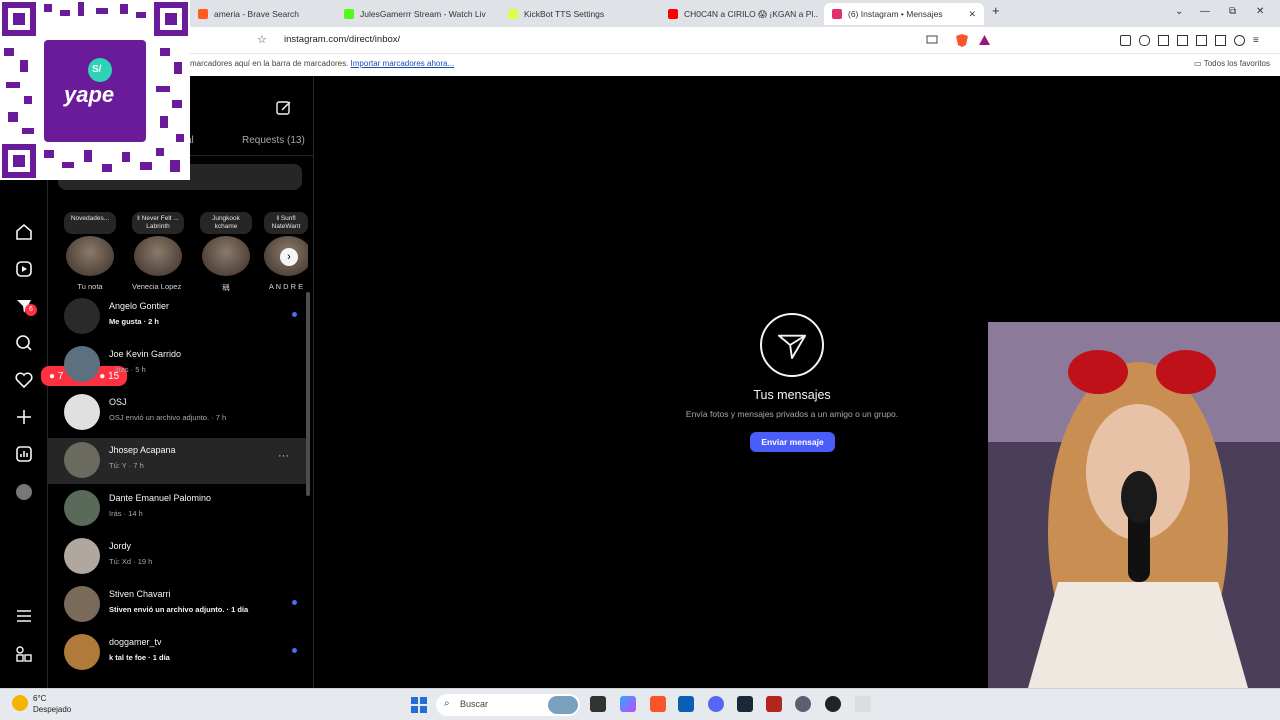 This screenshot has height=720, width=1280. I want to click on bookmark-icon: ☆, so click(262, 39).